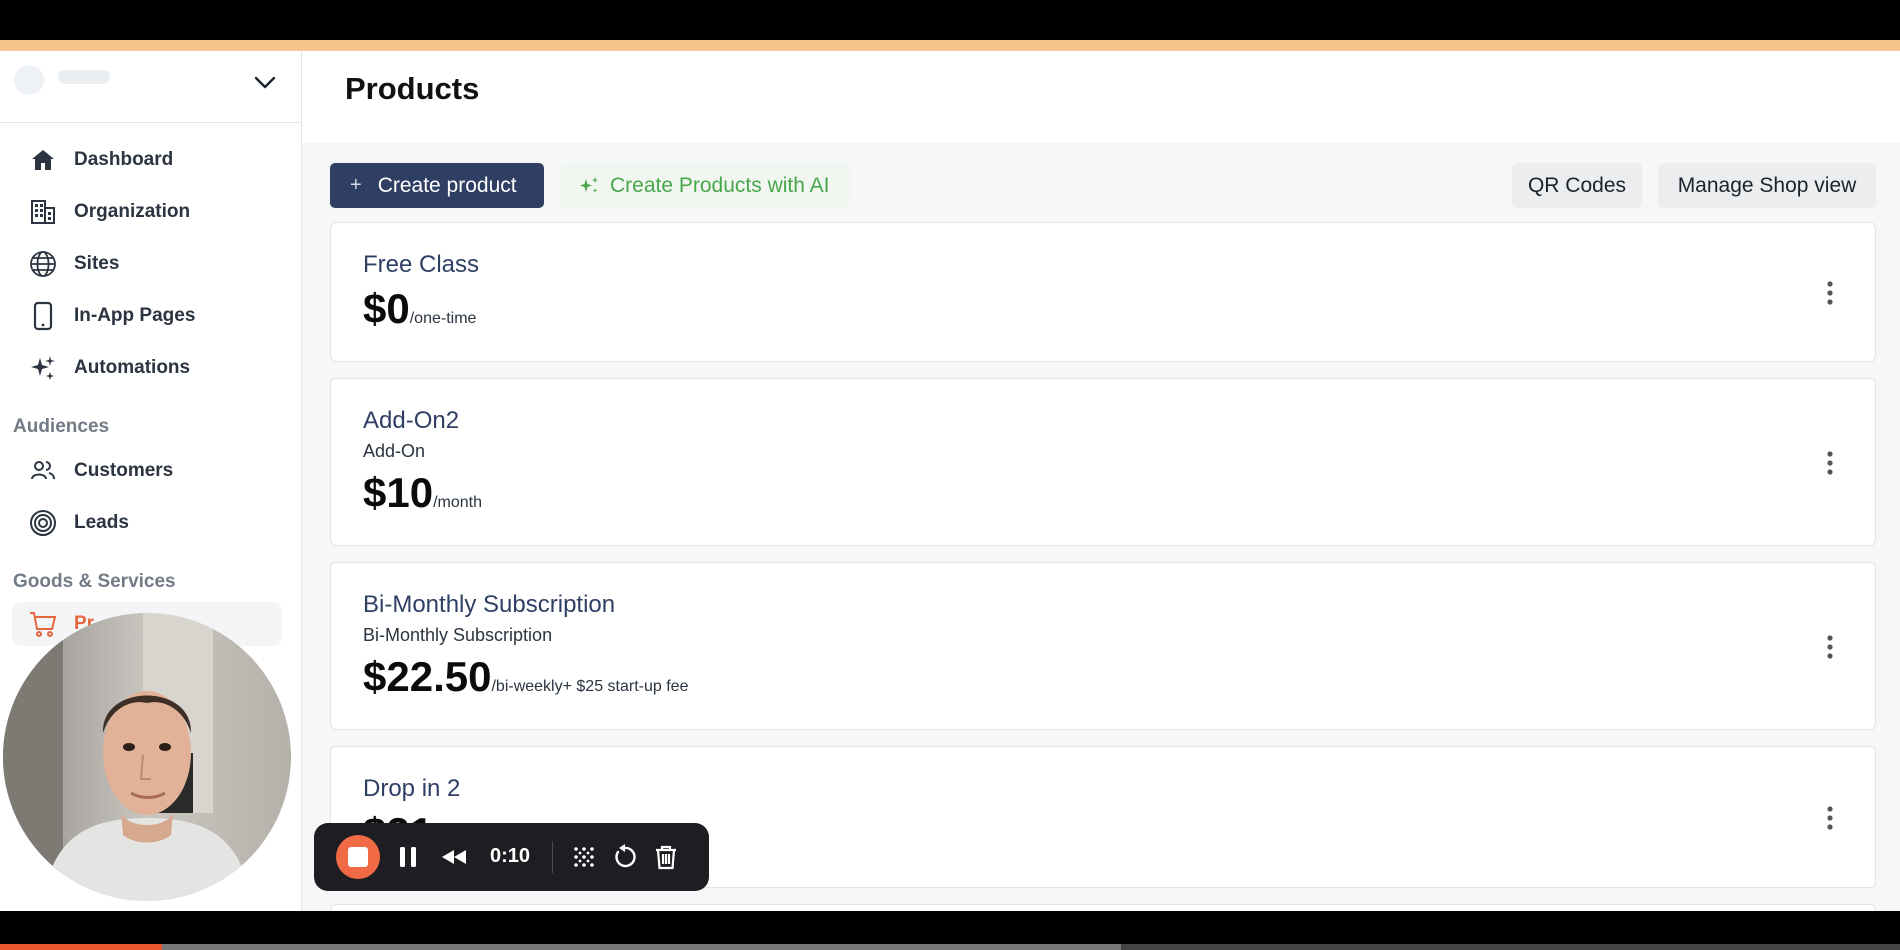 The image size is (1900, 950). Describe the element at coordinates (590, 686) in the screenshot. I see `product-period: /bi-weekly+ $25 start-up fee` at that location.